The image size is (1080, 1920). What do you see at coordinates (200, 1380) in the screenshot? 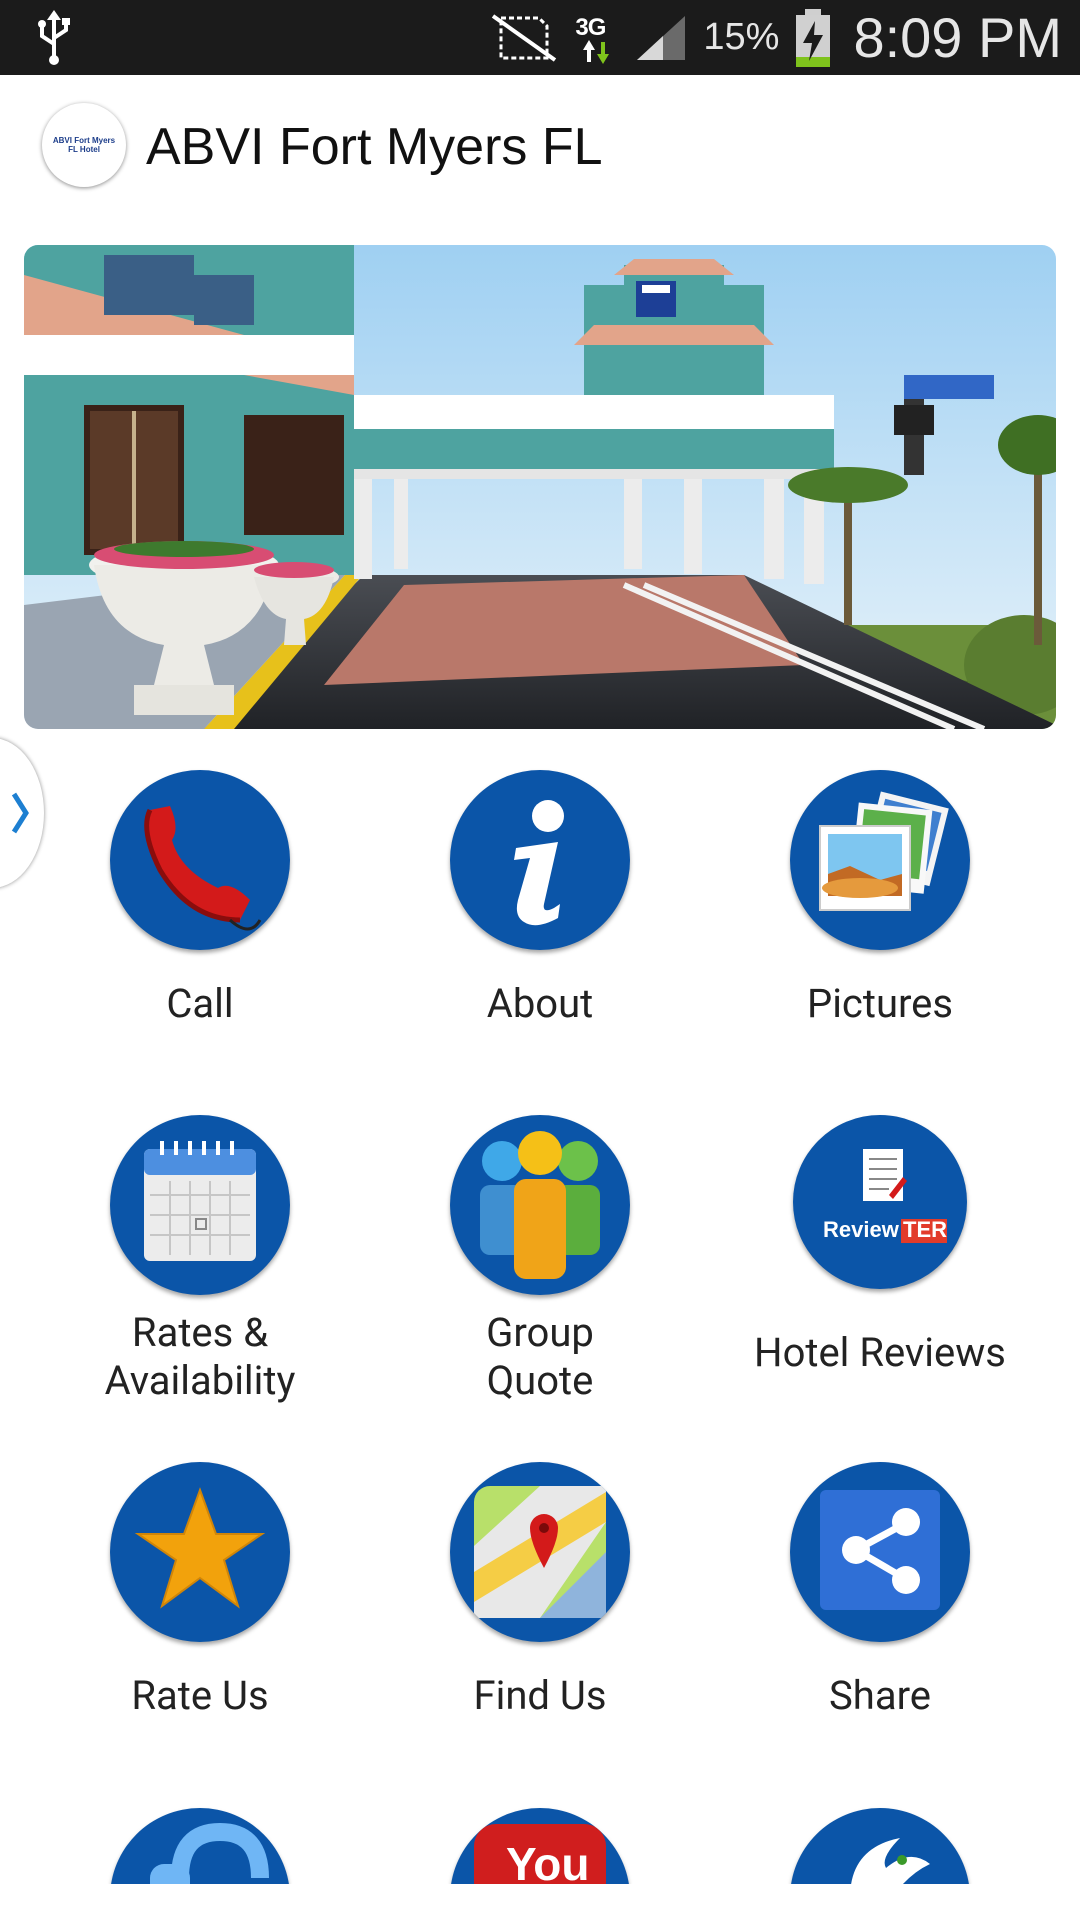
I see `label-line-2: Availability` at bounding box center [200, 1380].